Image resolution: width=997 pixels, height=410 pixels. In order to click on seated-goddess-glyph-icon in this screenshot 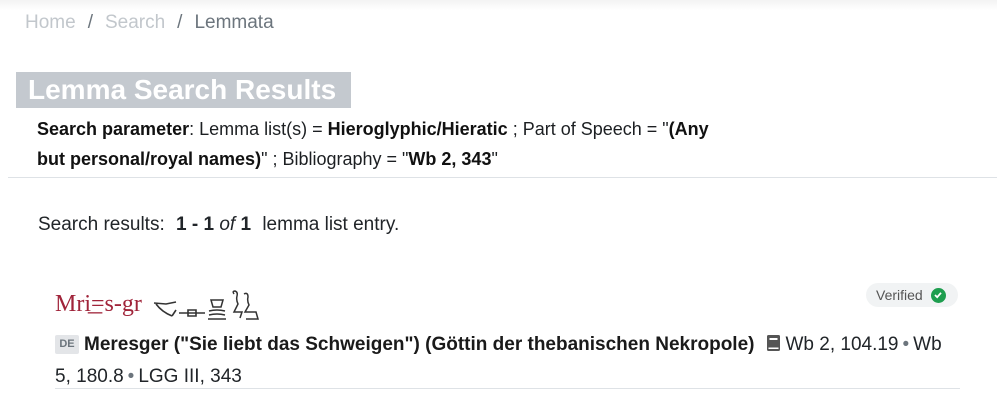, I will do `click(245, 305)`.